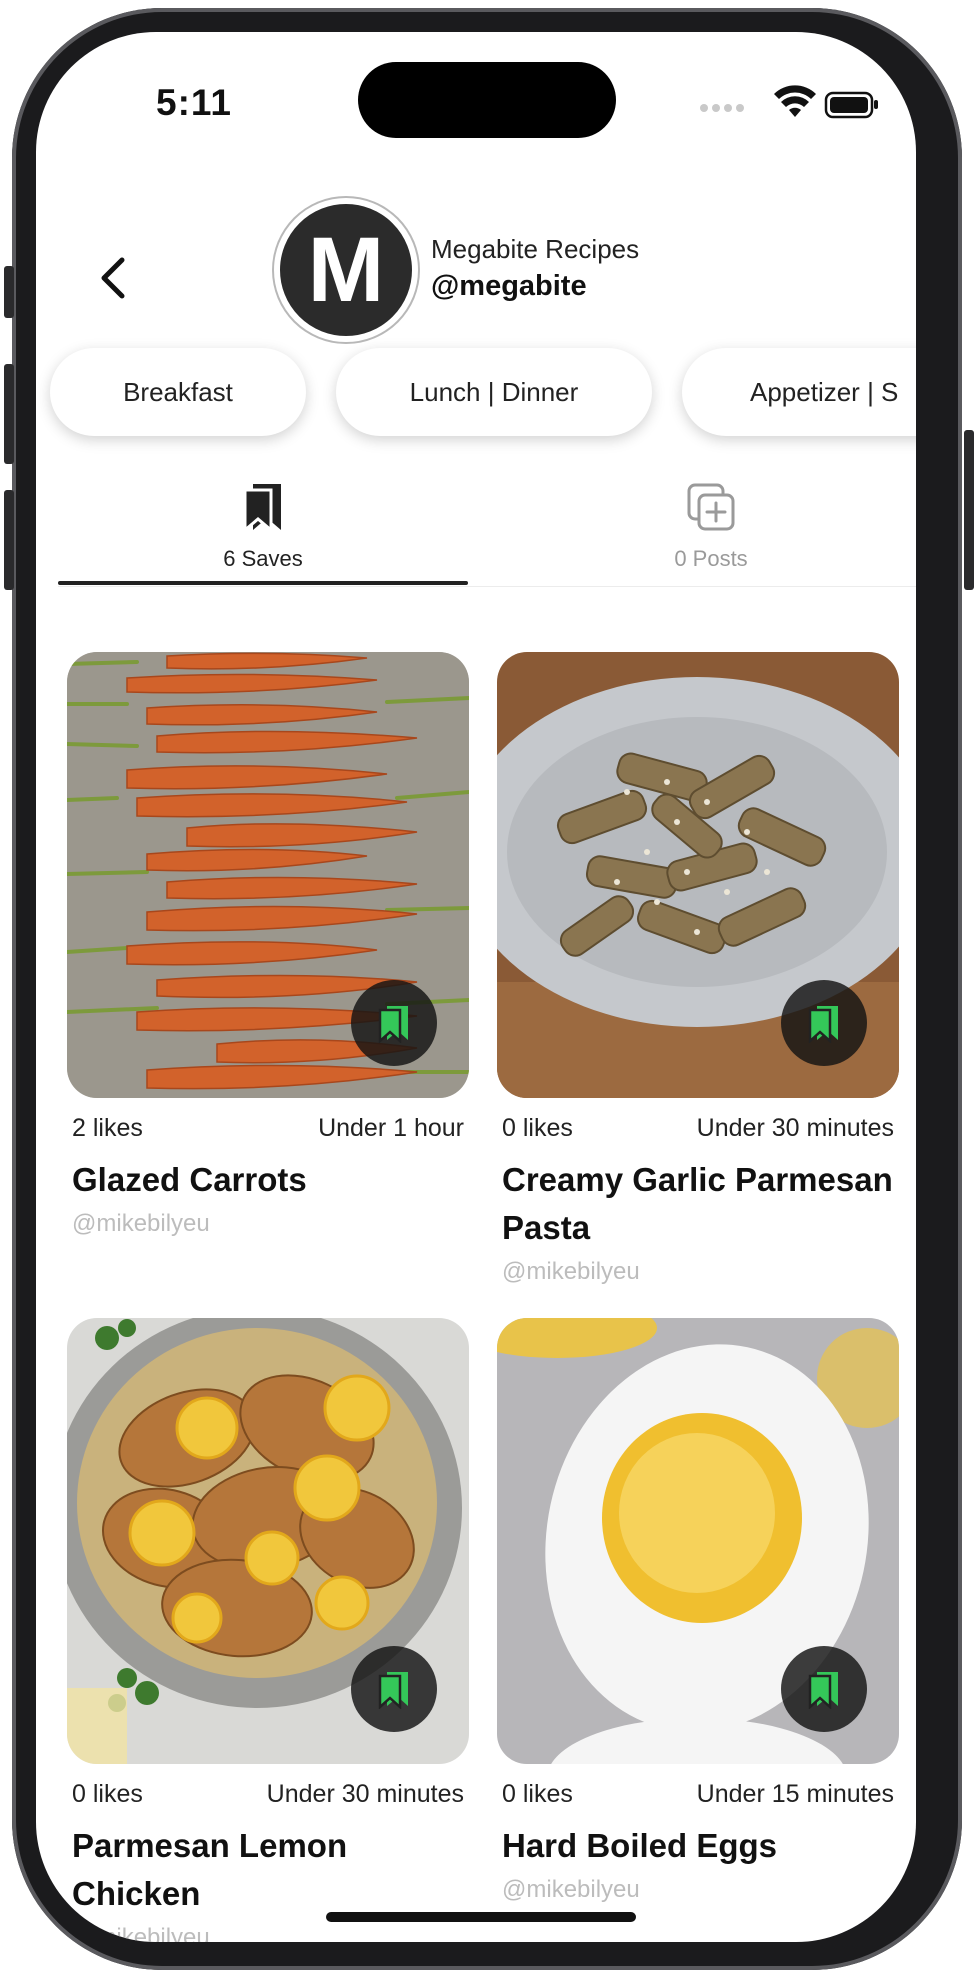 Image resolution: width=978 pixels, height=1981 pixels. I want to click on hard-boiled-egg-photo, so click(698, 1541).